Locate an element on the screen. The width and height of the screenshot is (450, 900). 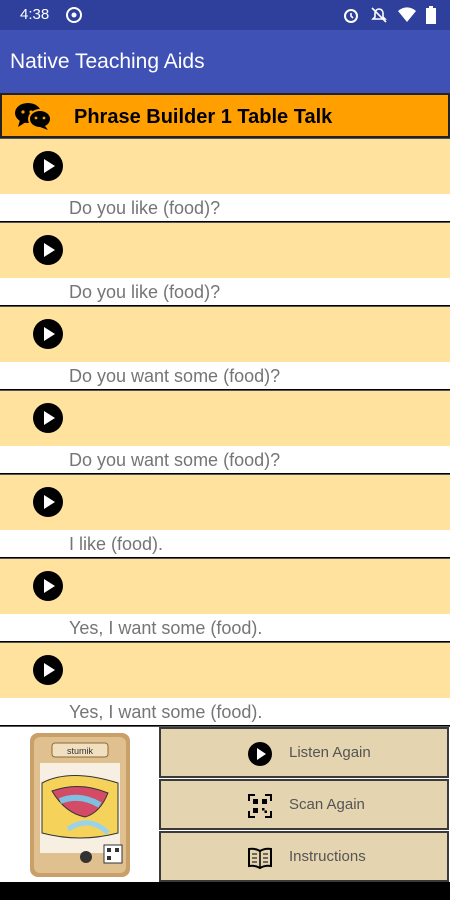
notifications-off-icon is located at coordinates (379, 17).